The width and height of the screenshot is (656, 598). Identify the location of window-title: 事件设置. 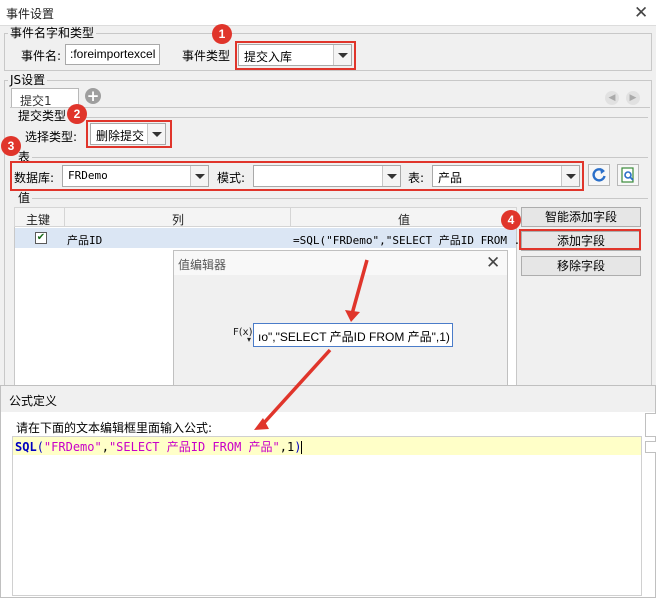
(30, 14).